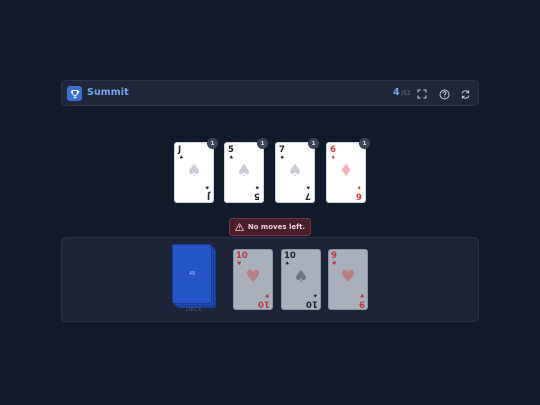  I want to click on peak-card-3: 7 ♠ ♠ ♠ 7 1, so click(297, 170).